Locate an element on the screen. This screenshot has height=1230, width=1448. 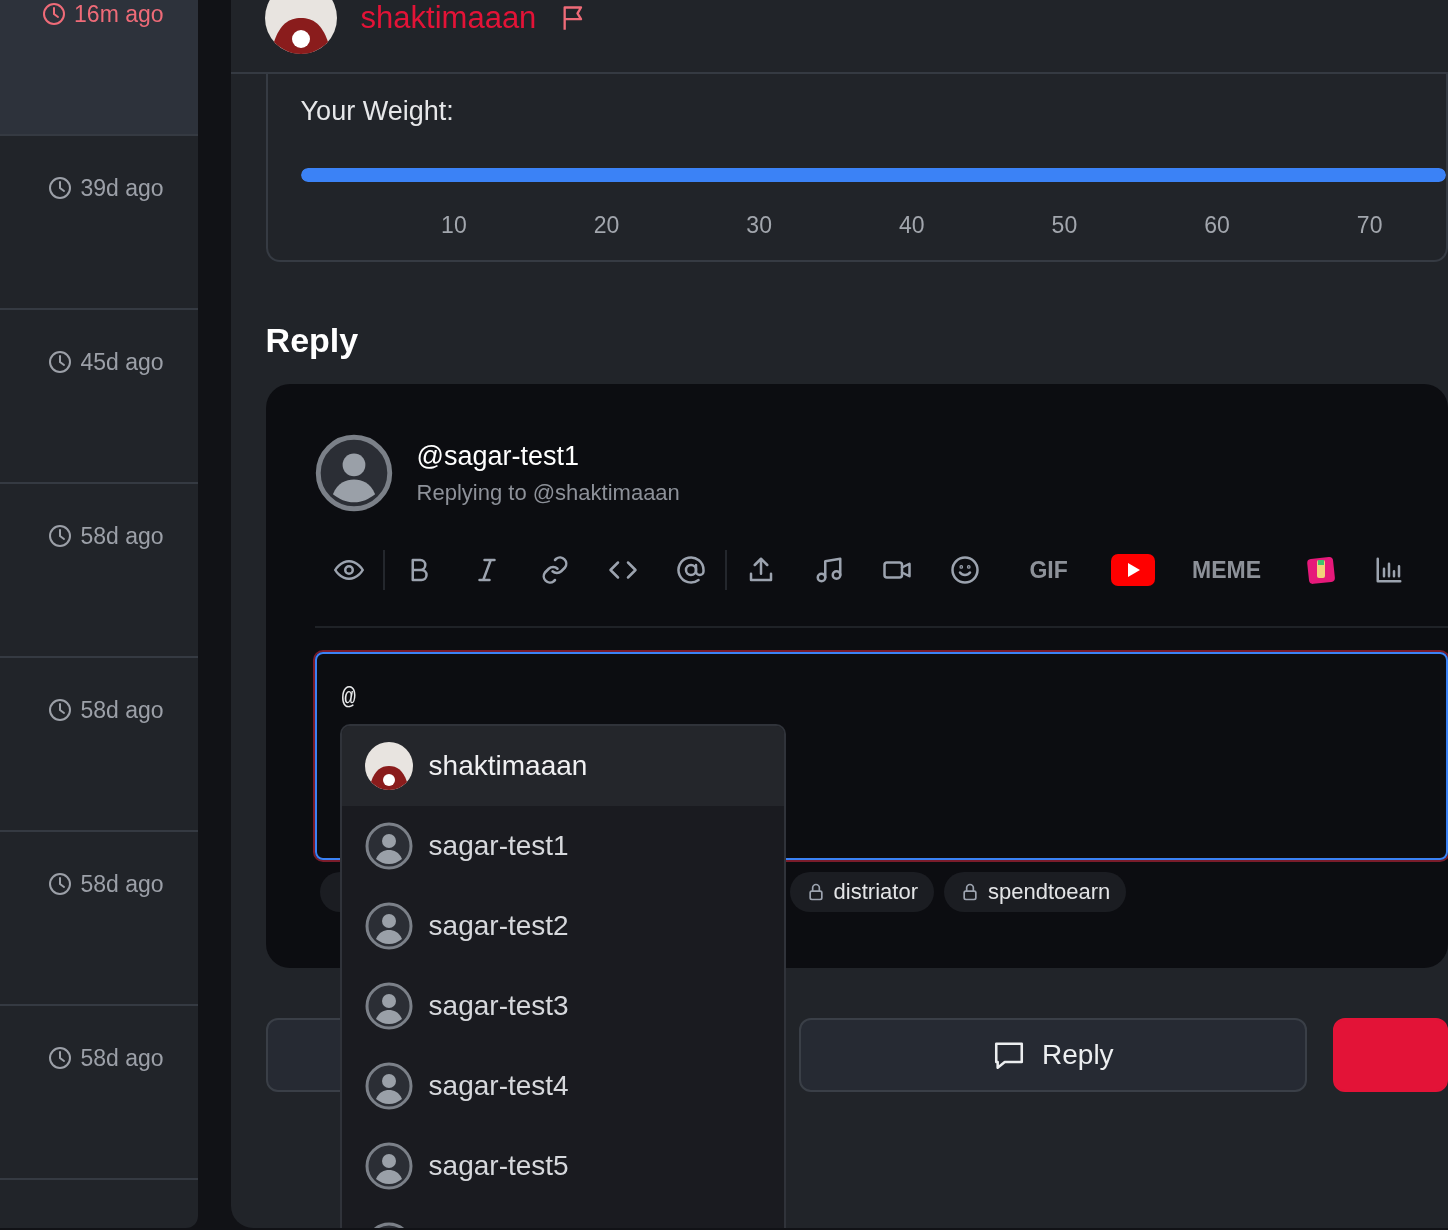
mention-option: sagar-test4 is located at coordinates (562, 1086).